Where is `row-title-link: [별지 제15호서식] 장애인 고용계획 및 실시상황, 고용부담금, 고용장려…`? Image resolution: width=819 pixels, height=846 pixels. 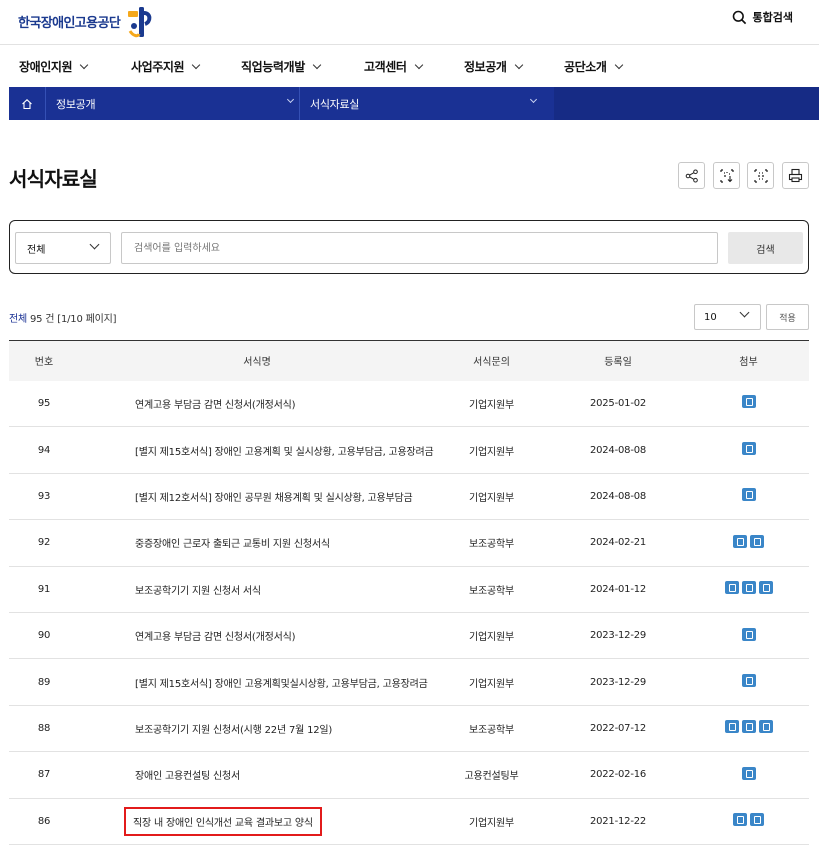 row-title-link: [별지 제15호서식] 장애인 고용계획 및 실시상황, 고용부담금, 고용장려… is located at coordinates (284, 450).